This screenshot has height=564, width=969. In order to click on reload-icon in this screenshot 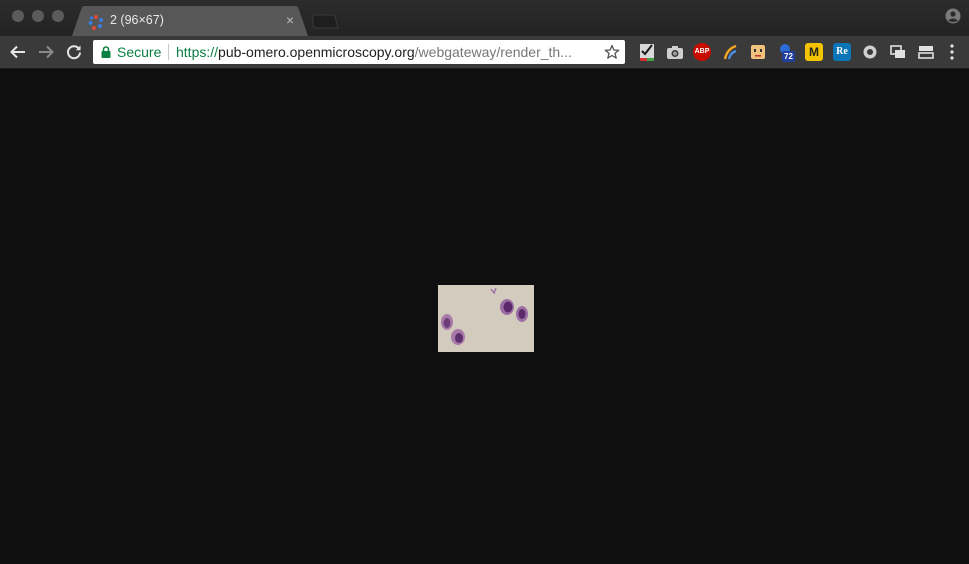, I will do `click(74, 52)`.